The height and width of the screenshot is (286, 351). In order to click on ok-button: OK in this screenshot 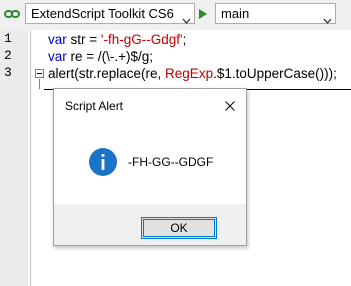, I will do `click(179, 228)`.